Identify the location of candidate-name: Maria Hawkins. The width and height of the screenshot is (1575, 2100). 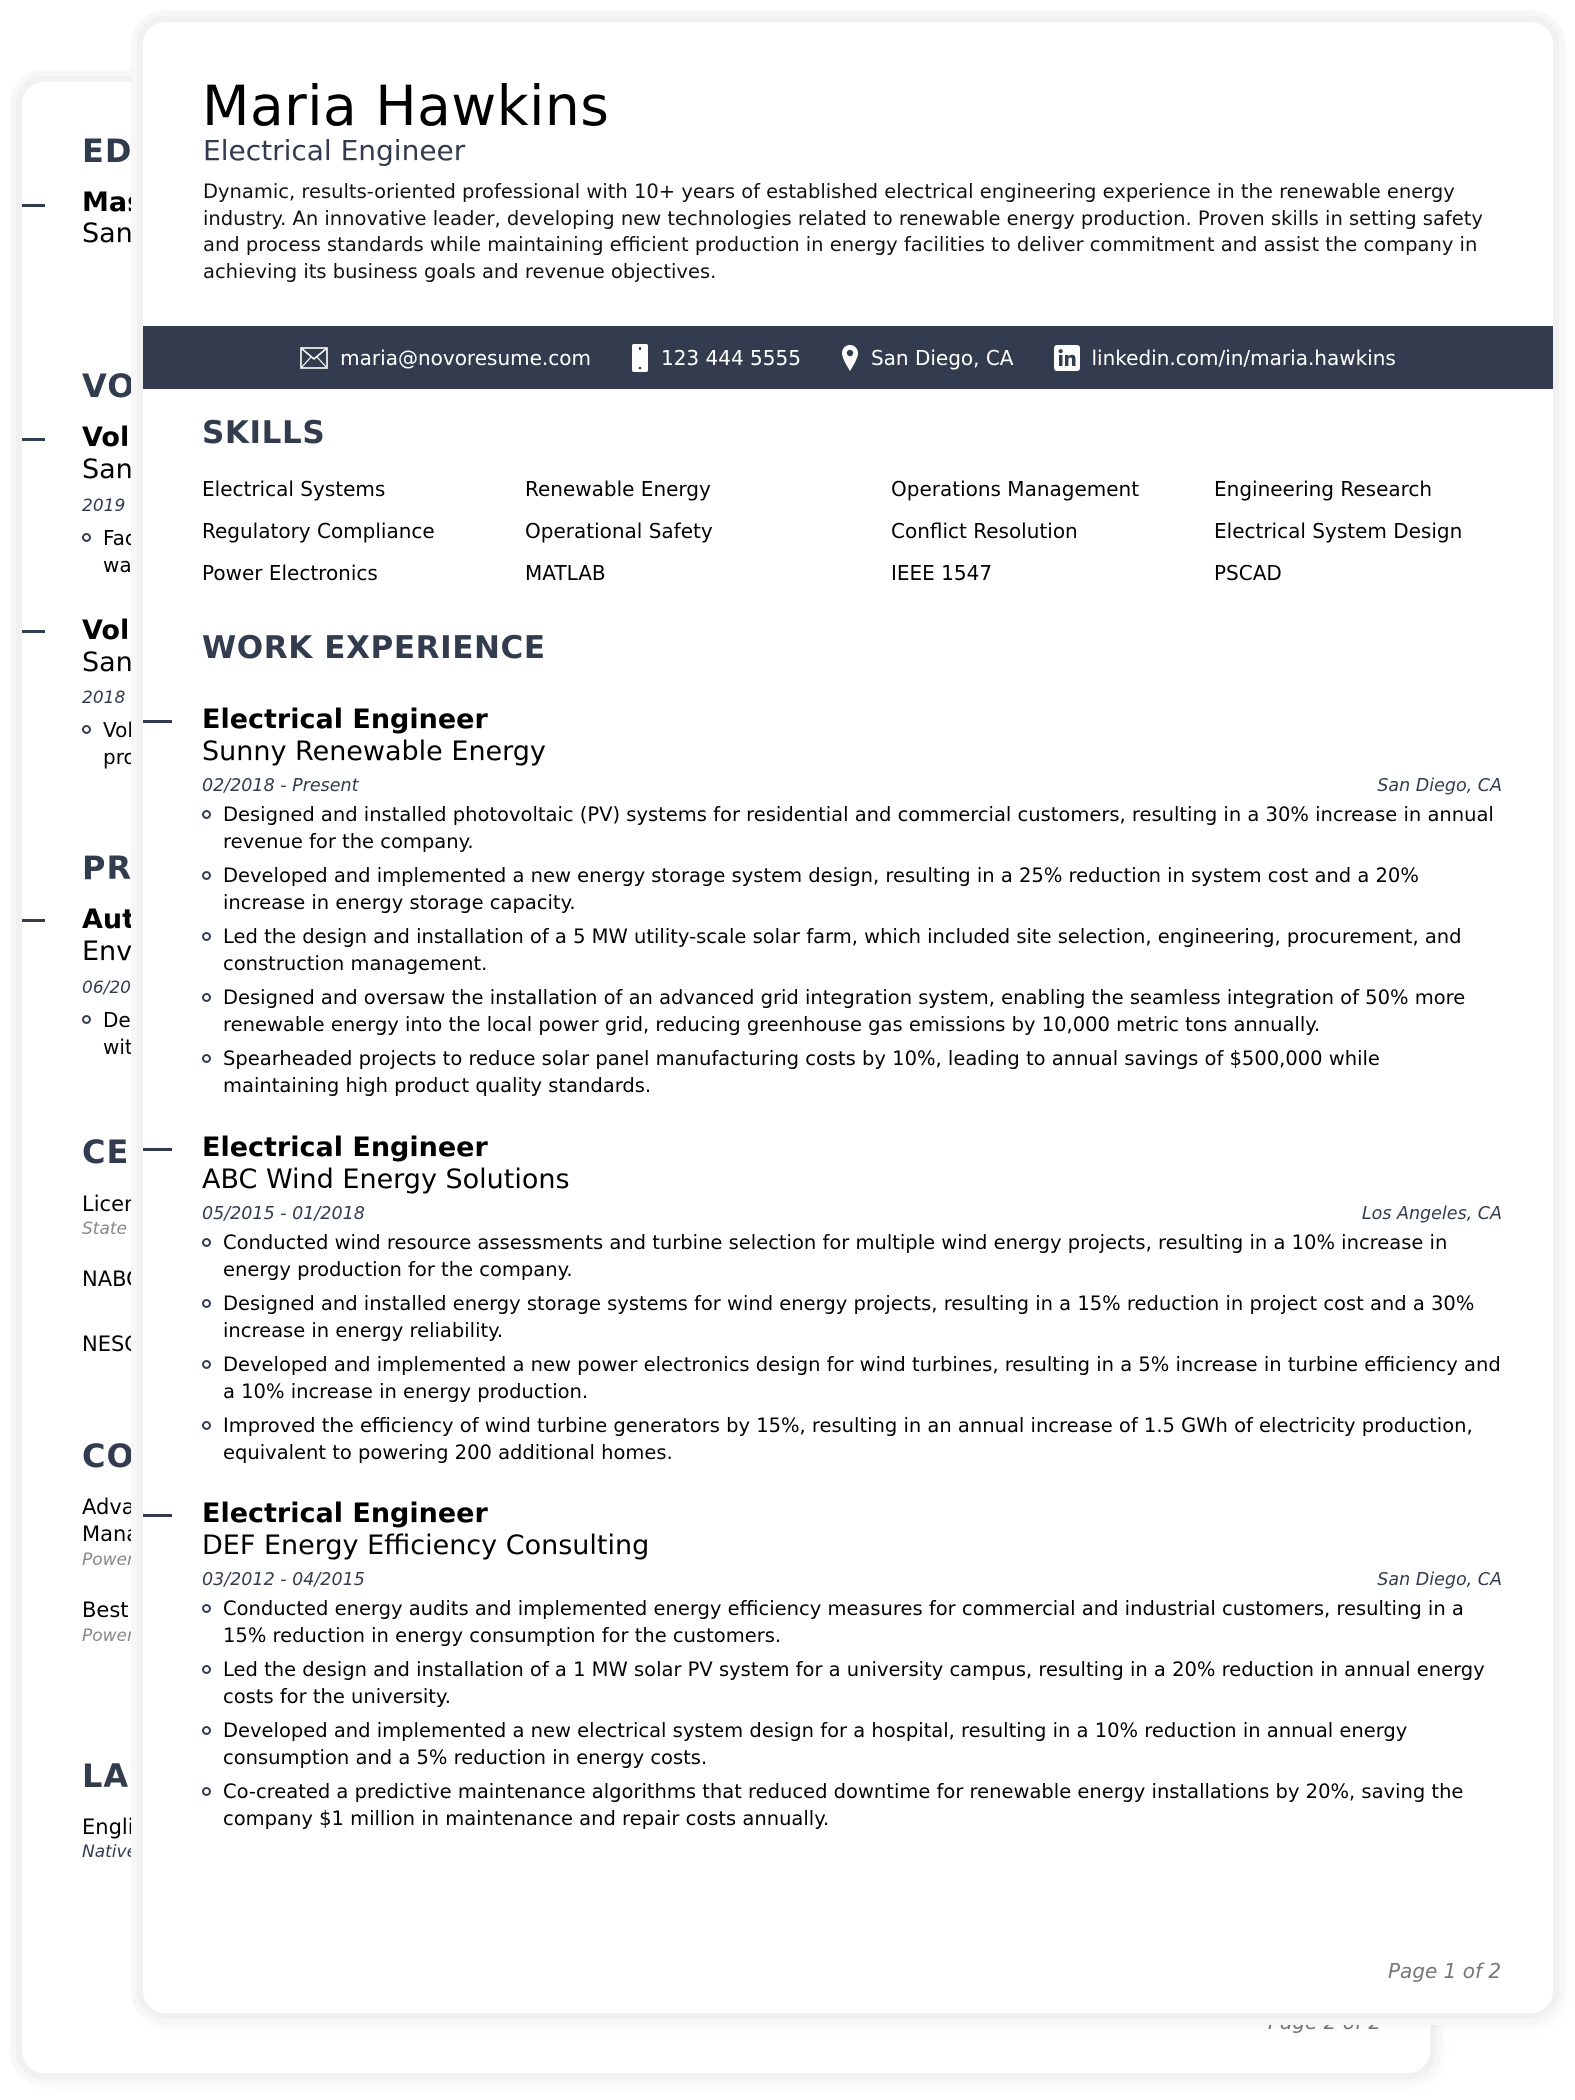
(406, 106).